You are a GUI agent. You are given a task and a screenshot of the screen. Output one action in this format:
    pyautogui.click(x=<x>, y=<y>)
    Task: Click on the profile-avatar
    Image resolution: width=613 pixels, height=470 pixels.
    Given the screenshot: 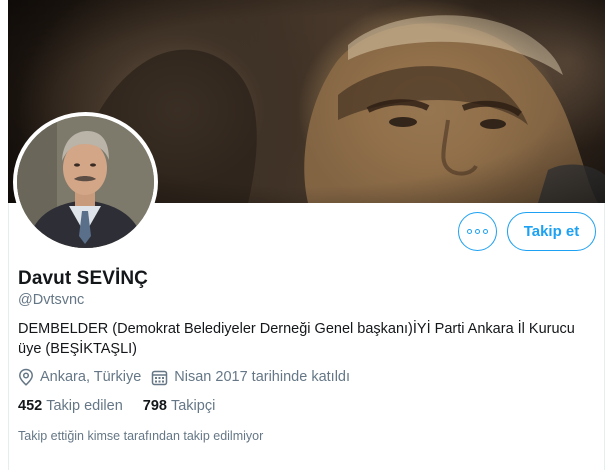 What is the action you would take?
    pyautogui.click(x=85, y=182)
    